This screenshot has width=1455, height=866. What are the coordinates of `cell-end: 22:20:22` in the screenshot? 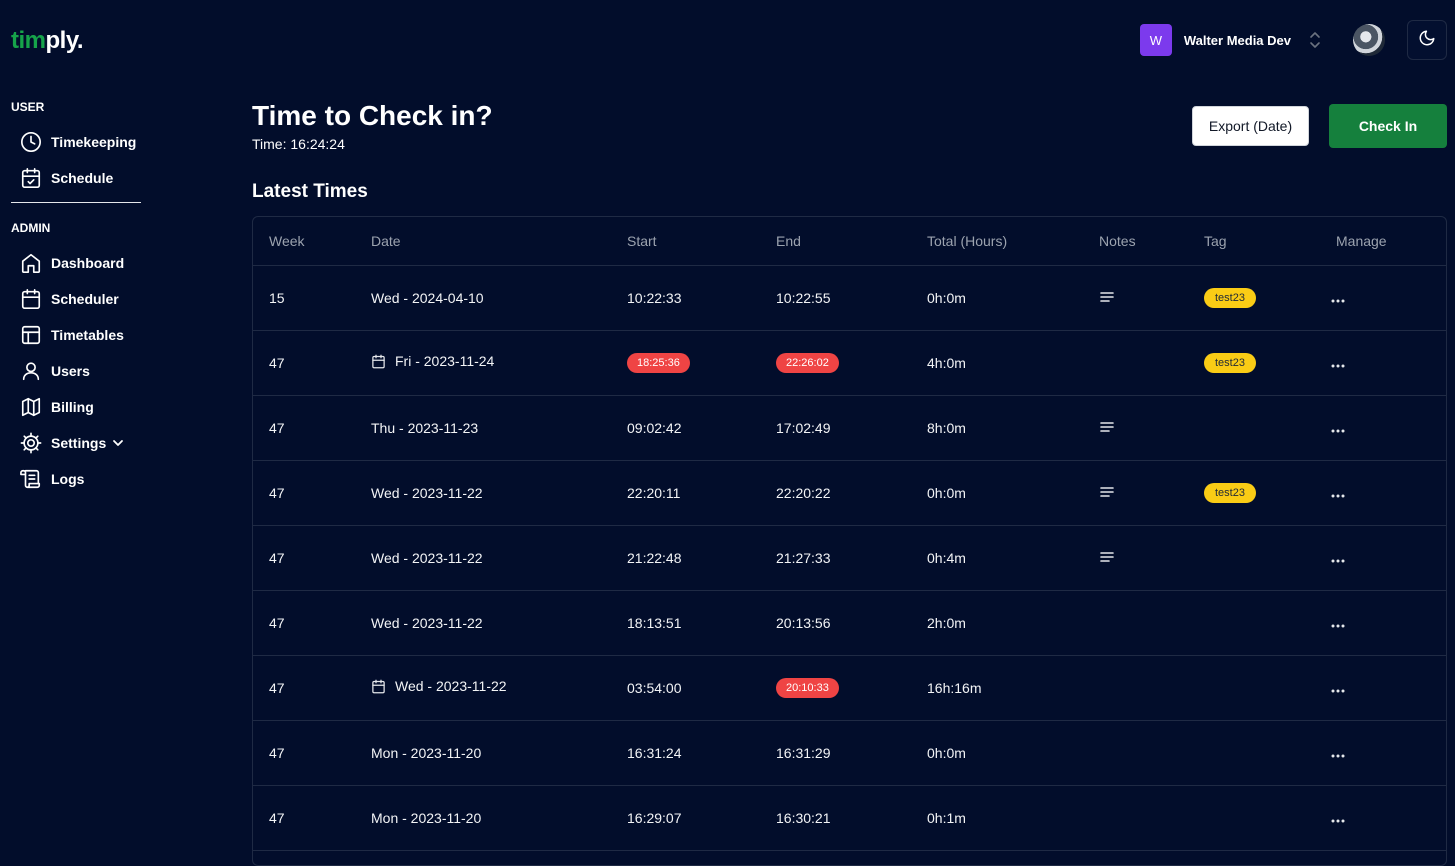 It's located at (835, 493).